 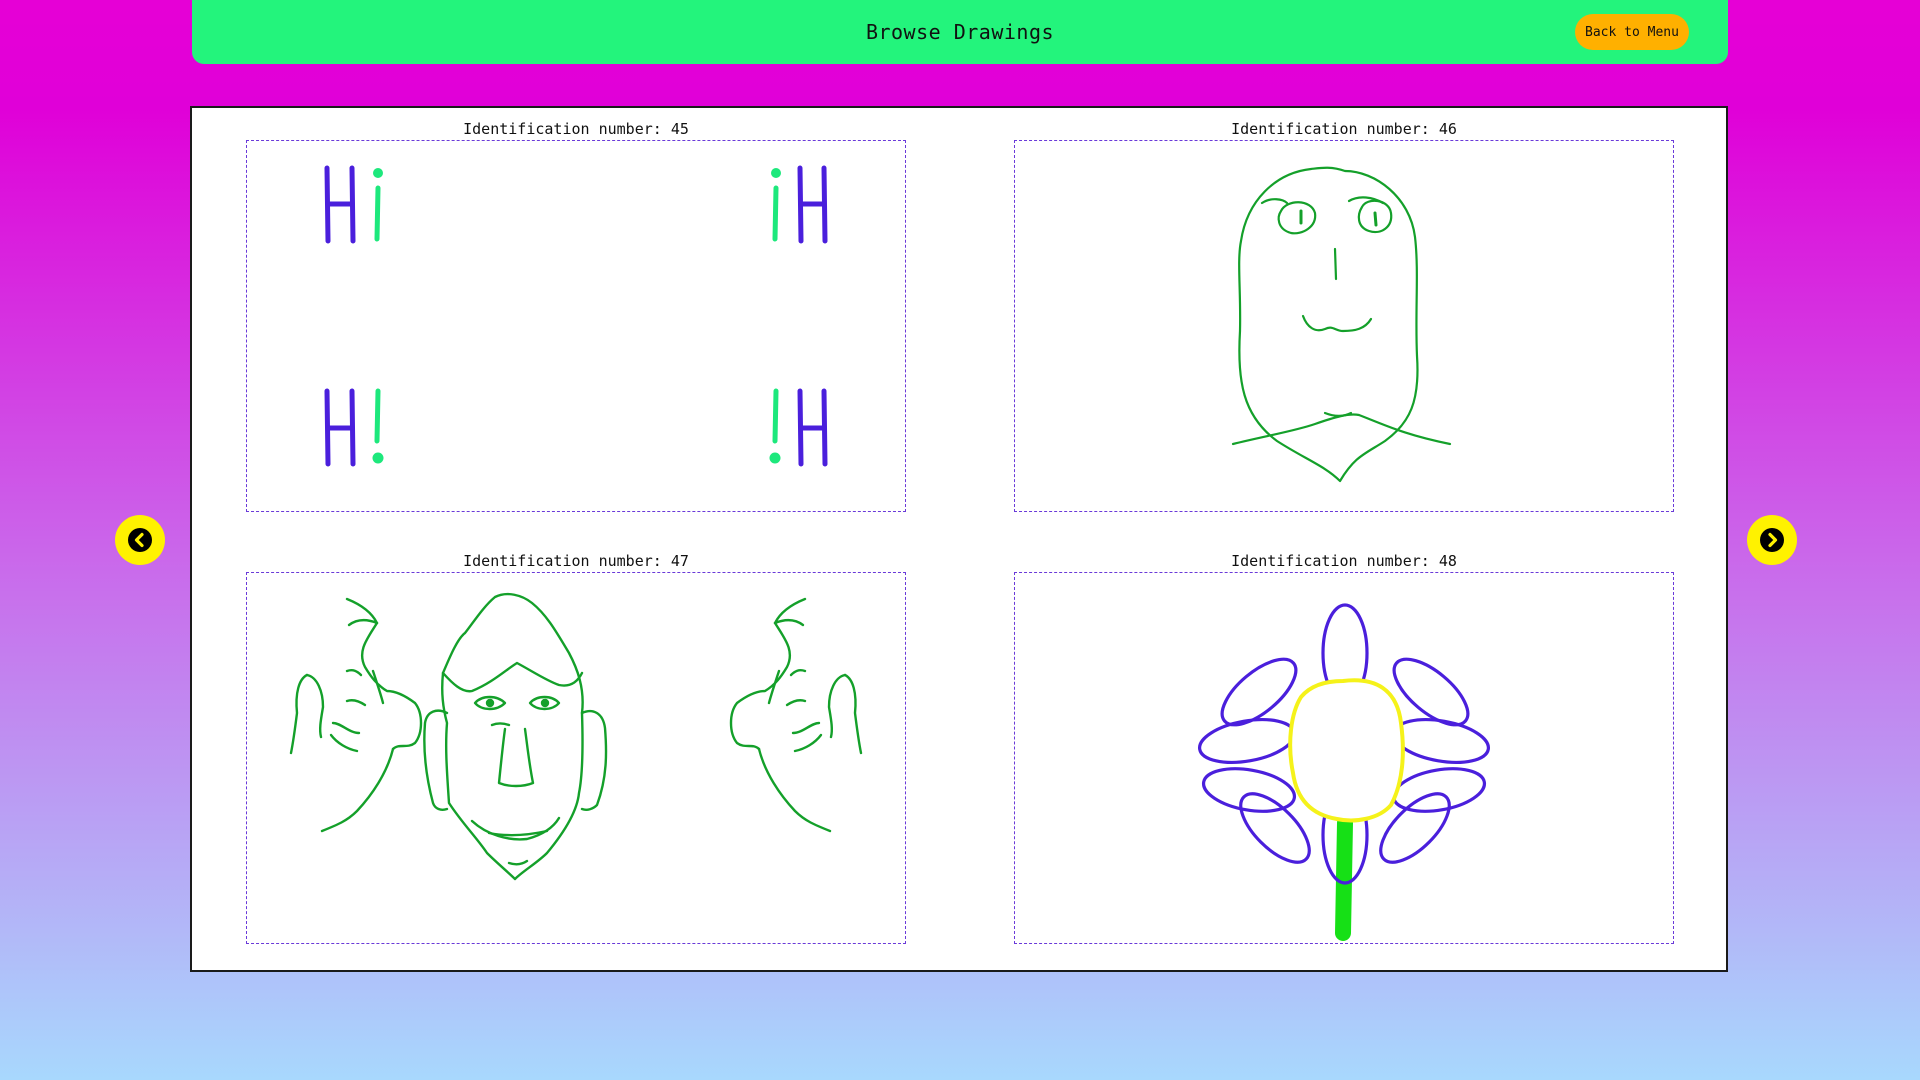 I want to click on previous-page-button, so click(x=140, y=540).